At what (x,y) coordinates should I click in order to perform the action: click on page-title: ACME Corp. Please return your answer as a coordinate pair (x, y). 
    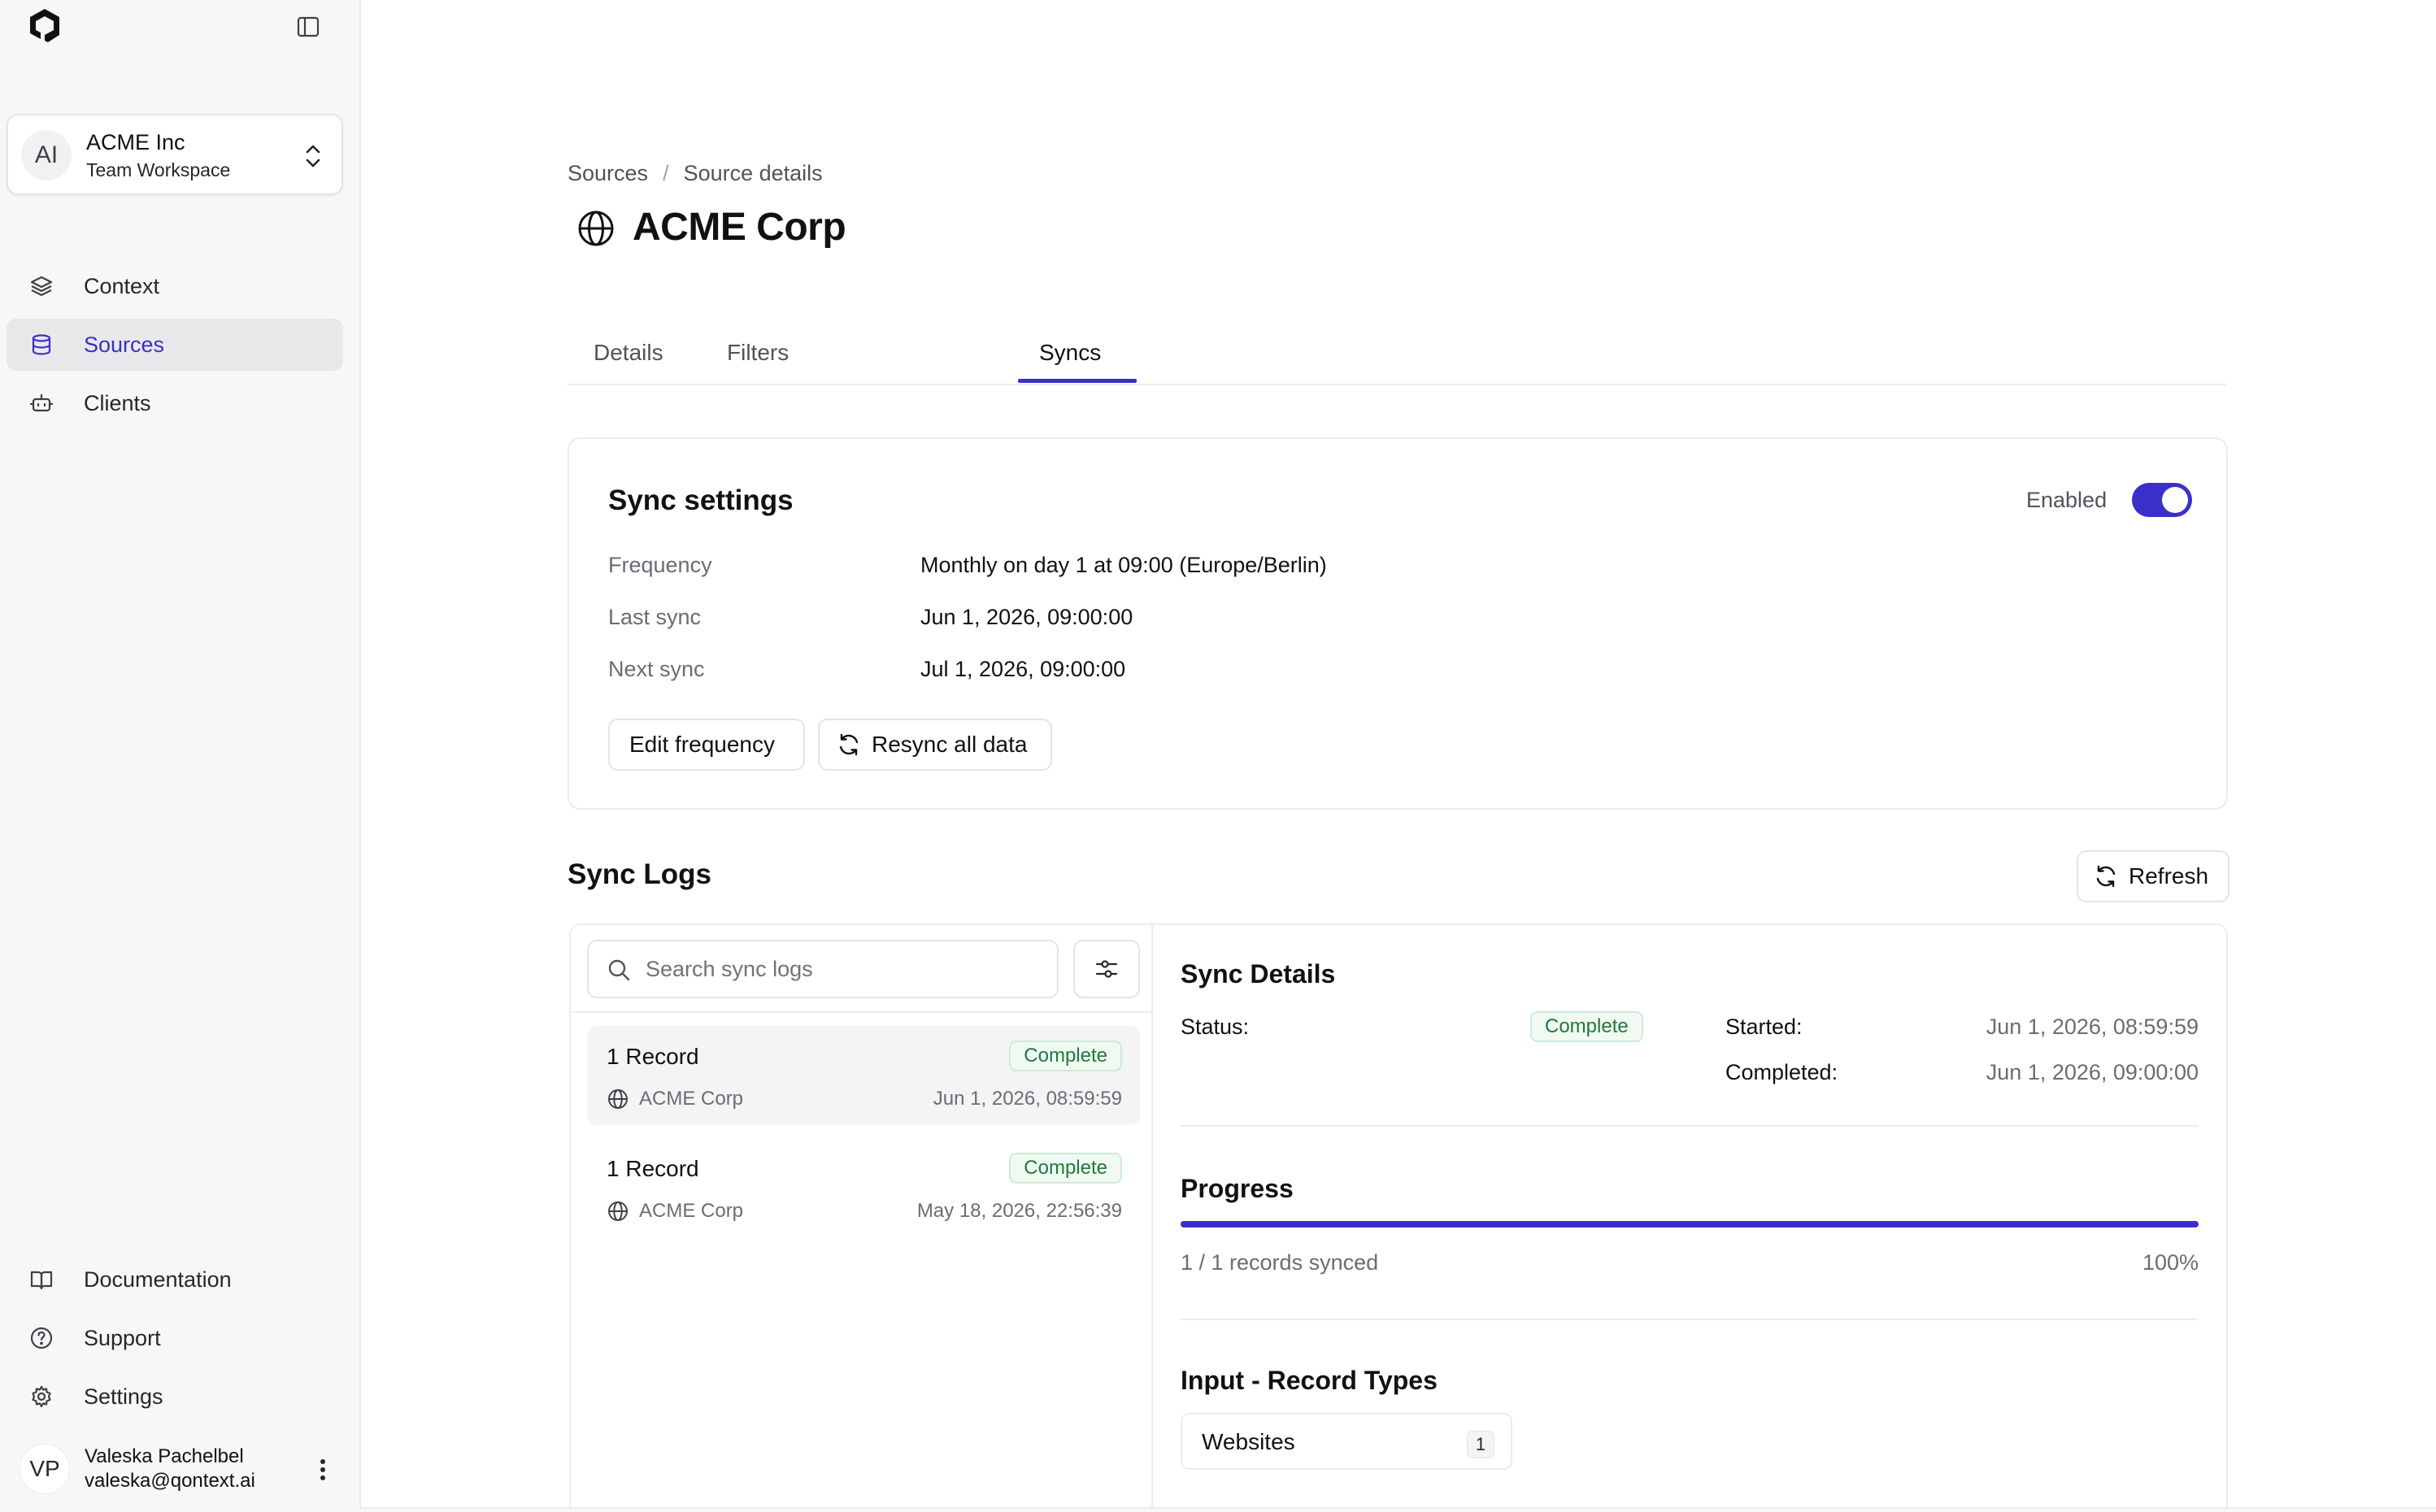
    Looking at the image, I should click on (739, 228).